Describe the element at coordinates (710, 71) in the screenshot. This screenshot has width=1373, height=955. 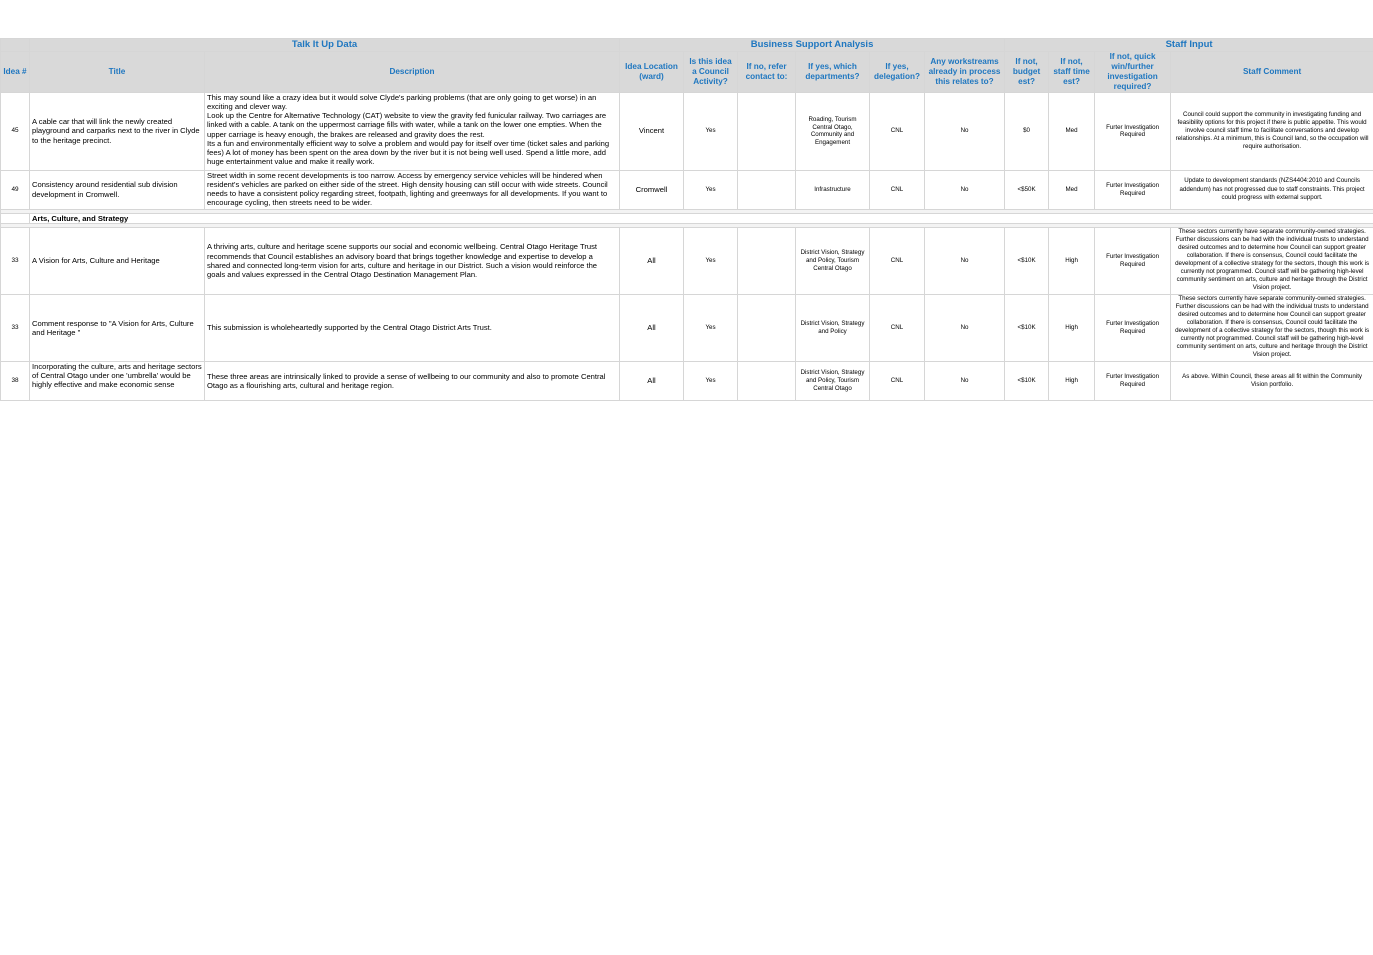
I see `col-header-council-activity: Is this idea a Council Activity?` at that location.